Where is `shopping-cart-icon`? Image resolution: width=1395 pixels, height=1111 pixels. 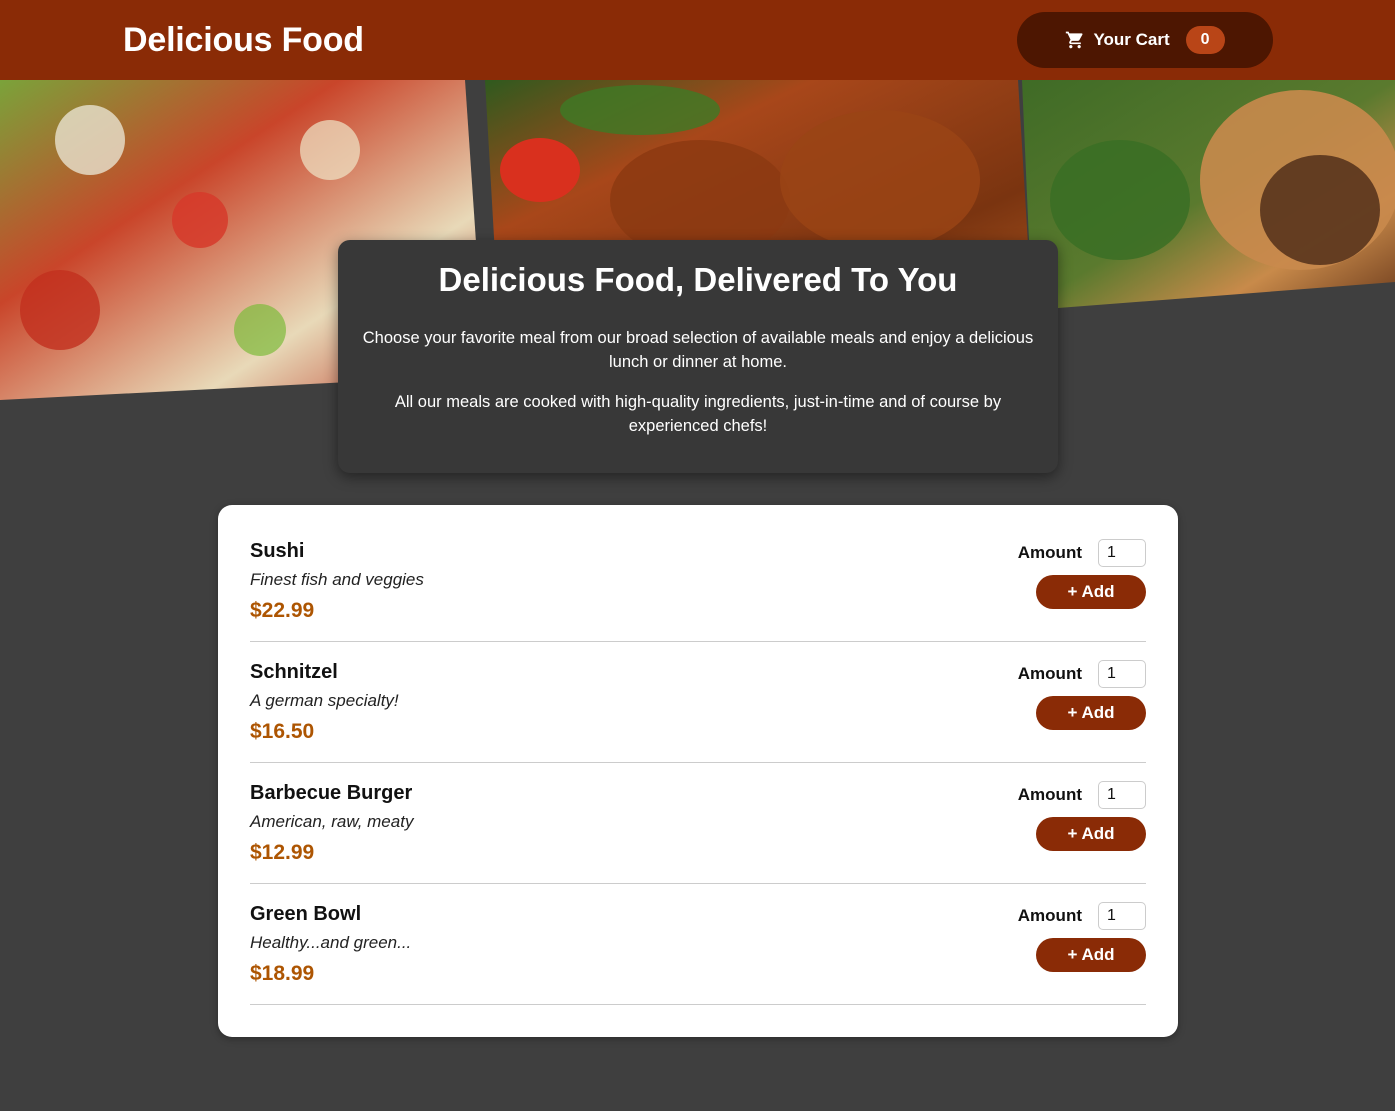 shopping-cart-icon is located at coordinates (1075, 40).